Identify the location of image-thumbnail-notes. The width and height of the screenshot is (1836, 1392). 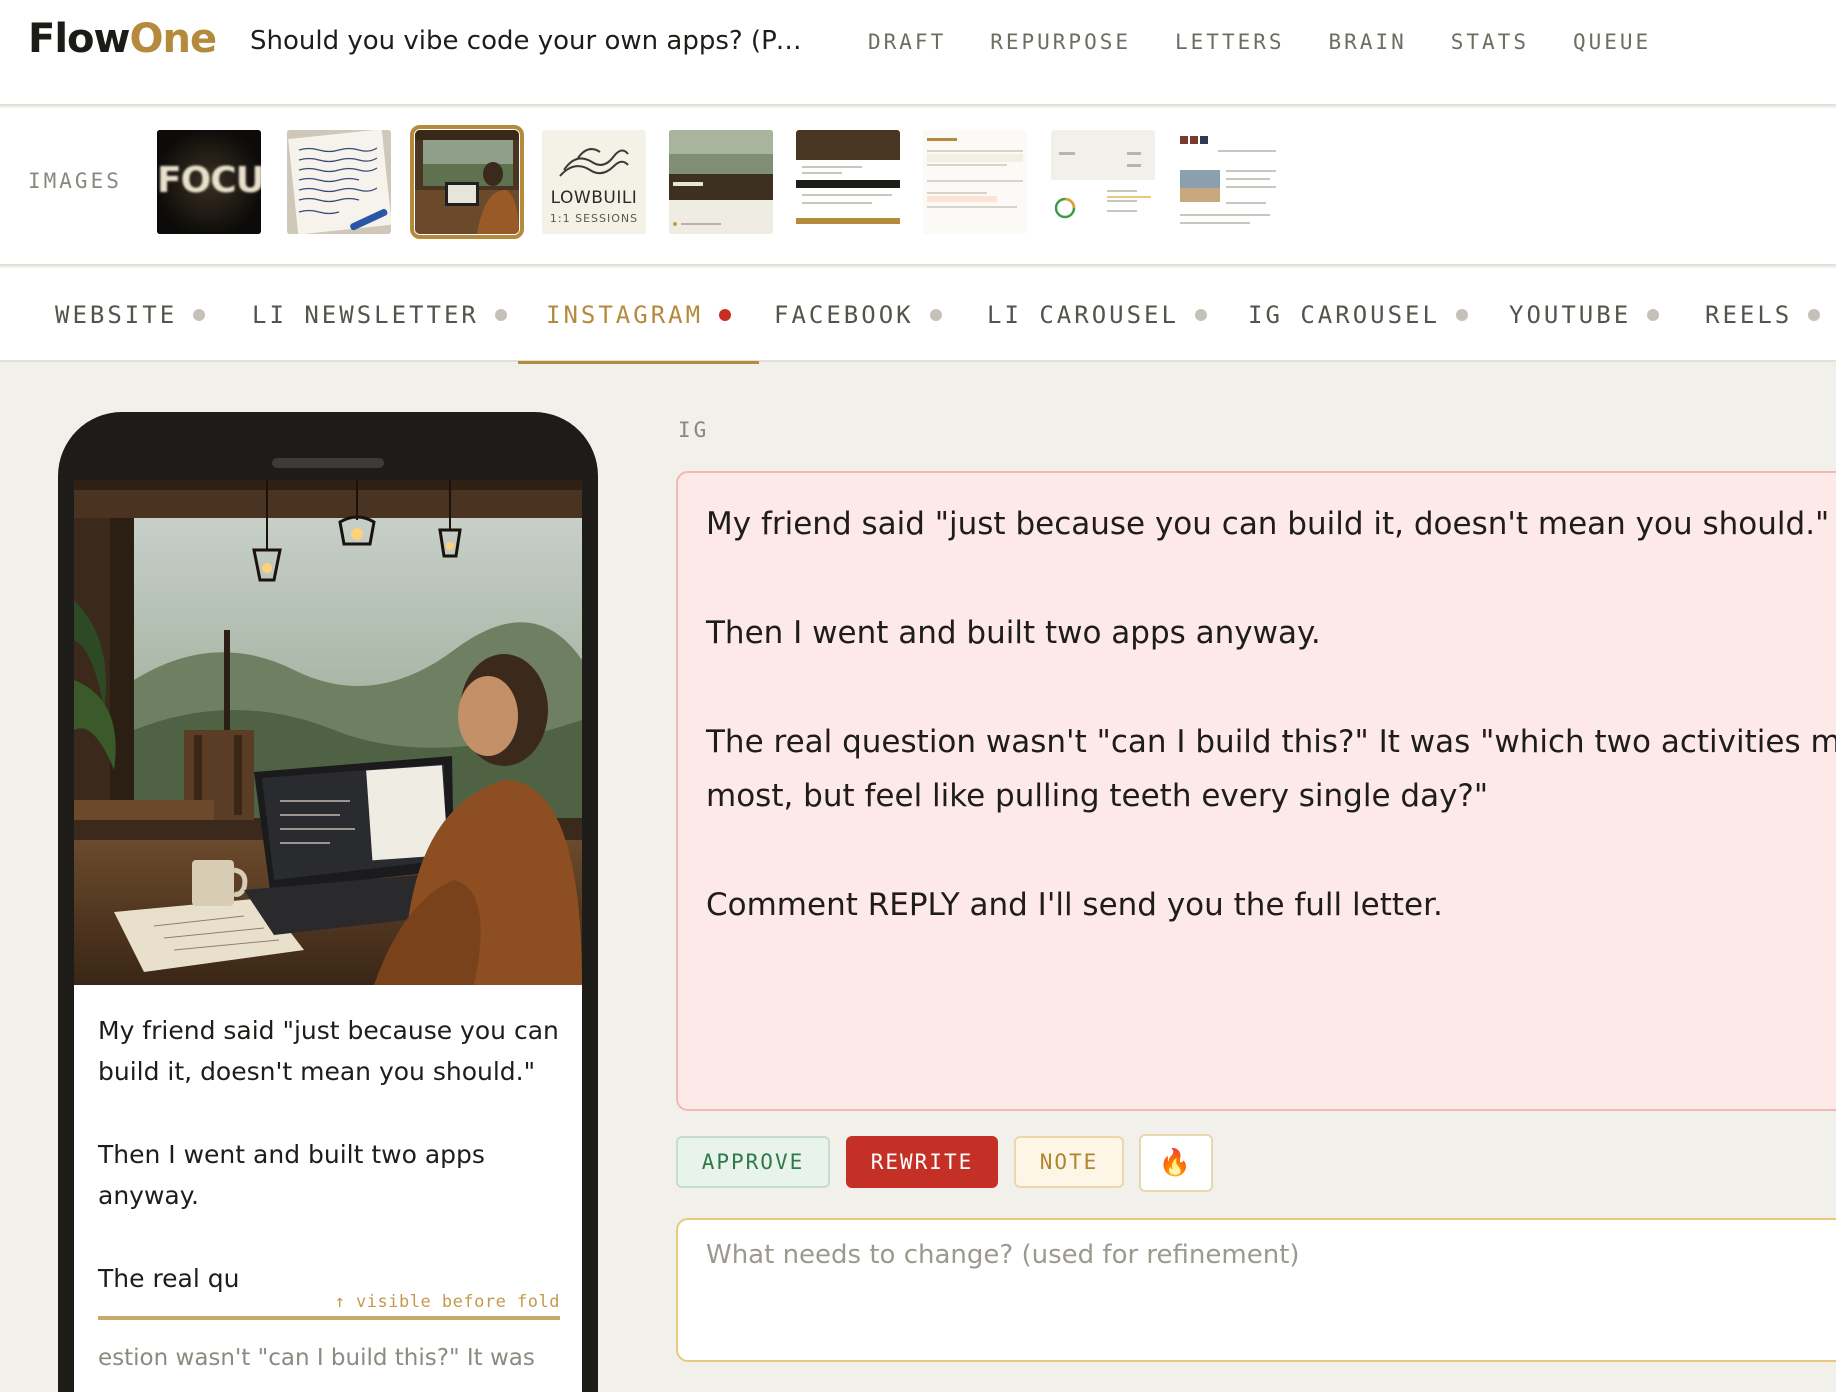
(339, 182).